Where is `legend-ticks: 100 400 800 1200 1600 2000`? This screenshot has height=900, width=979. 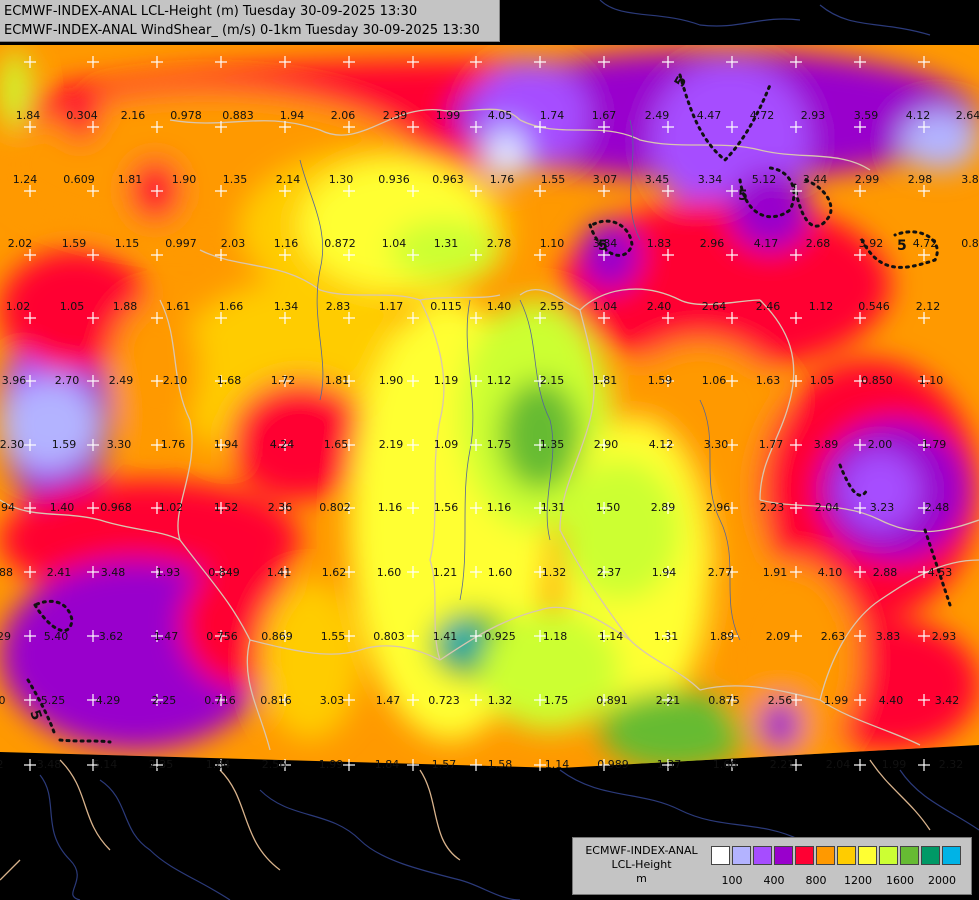 legend-ticks: 100 400 800 1200 1600 2000 is located at coordinates (841, 882).